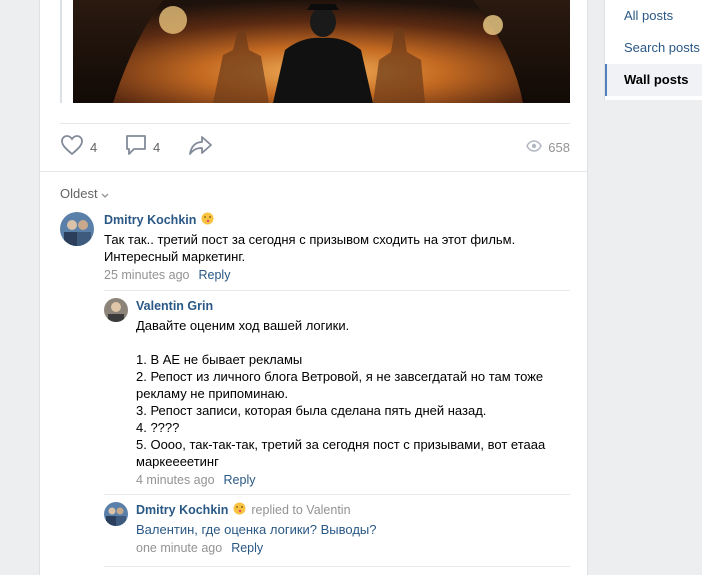 This screenshot has height=575, width=702. Describe the element at coordinates (79, 193) in the screenshot. I see `sort-label: Oldest` at that location.